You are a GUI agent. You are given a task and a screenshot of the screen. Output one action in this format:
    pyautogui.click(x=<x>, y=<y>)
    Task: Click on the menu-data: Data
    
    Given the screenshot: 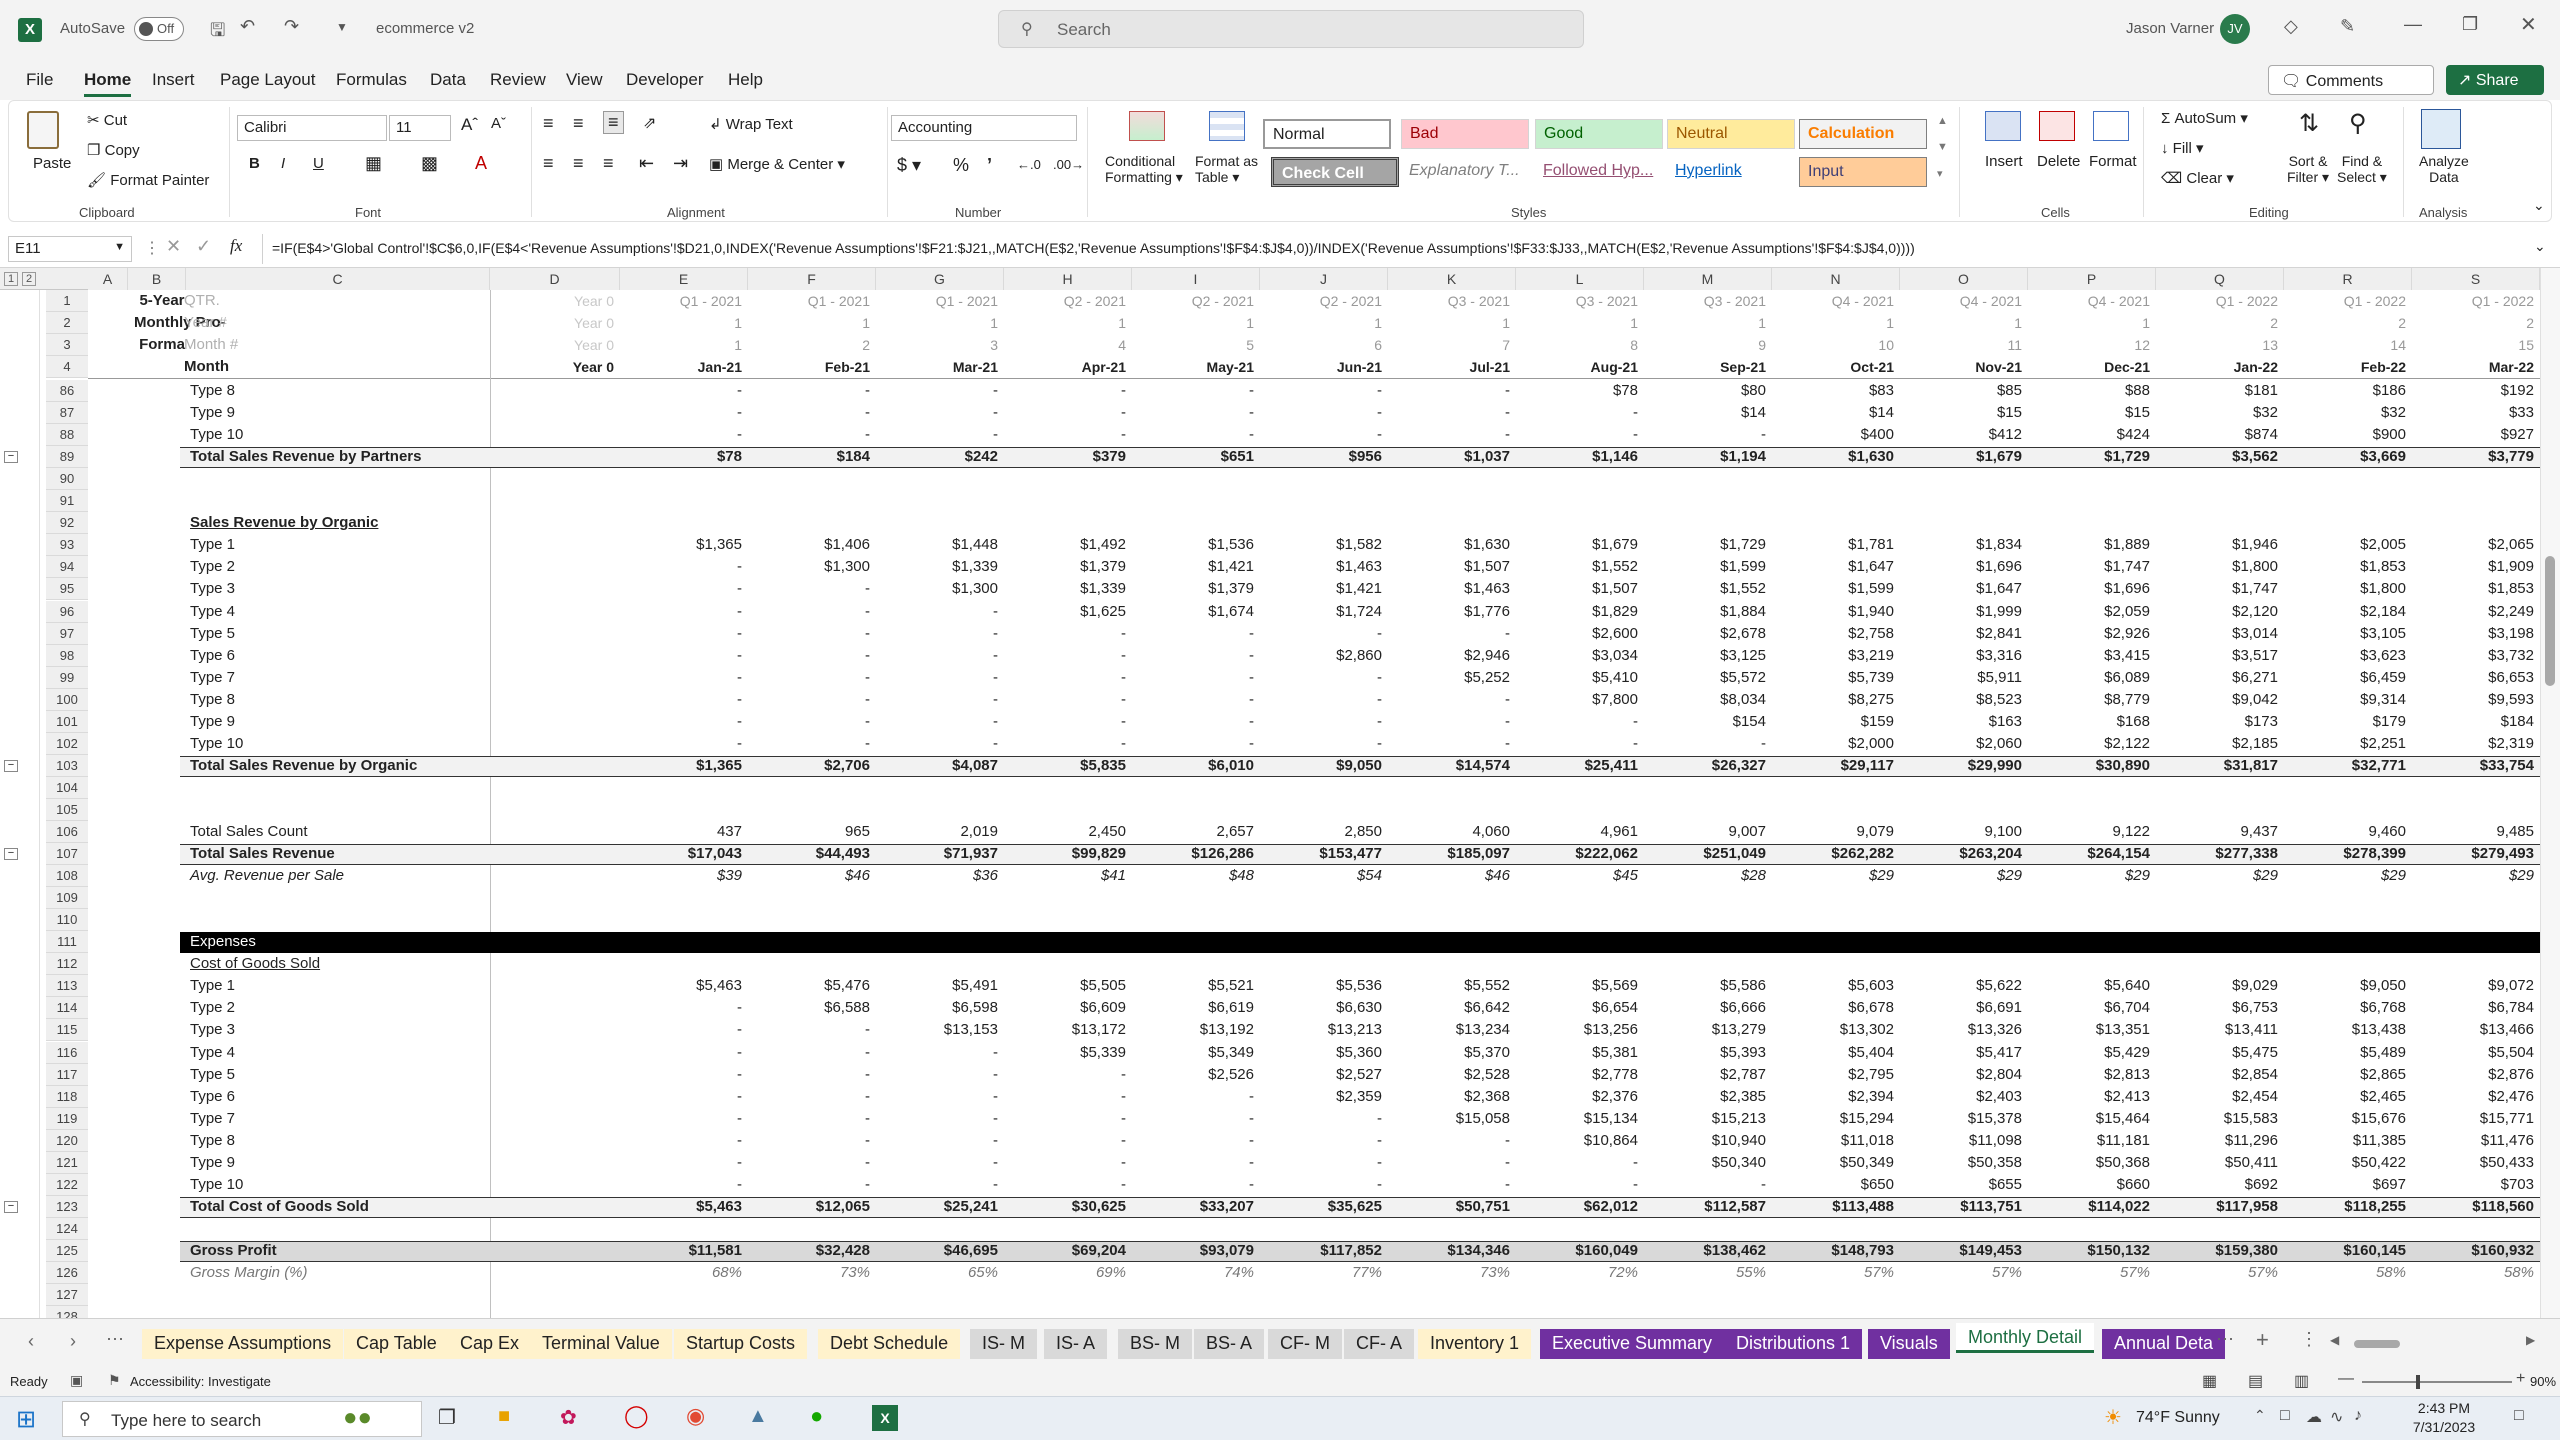 What is the action you would take?
    pyautogui.click(x=448, y=80)
    